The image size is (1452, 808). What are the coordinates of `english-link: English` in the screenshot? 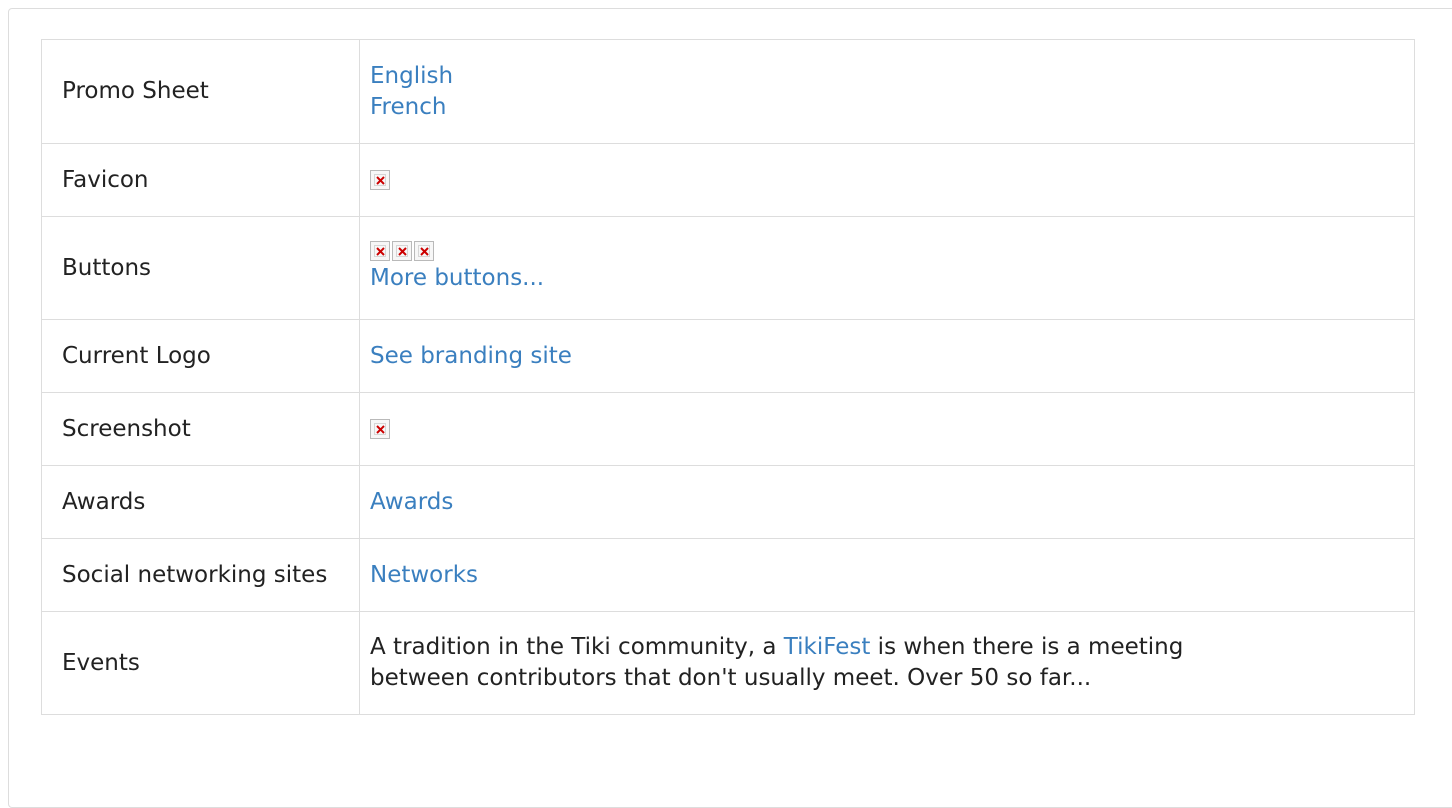 It's located at (411, 76).